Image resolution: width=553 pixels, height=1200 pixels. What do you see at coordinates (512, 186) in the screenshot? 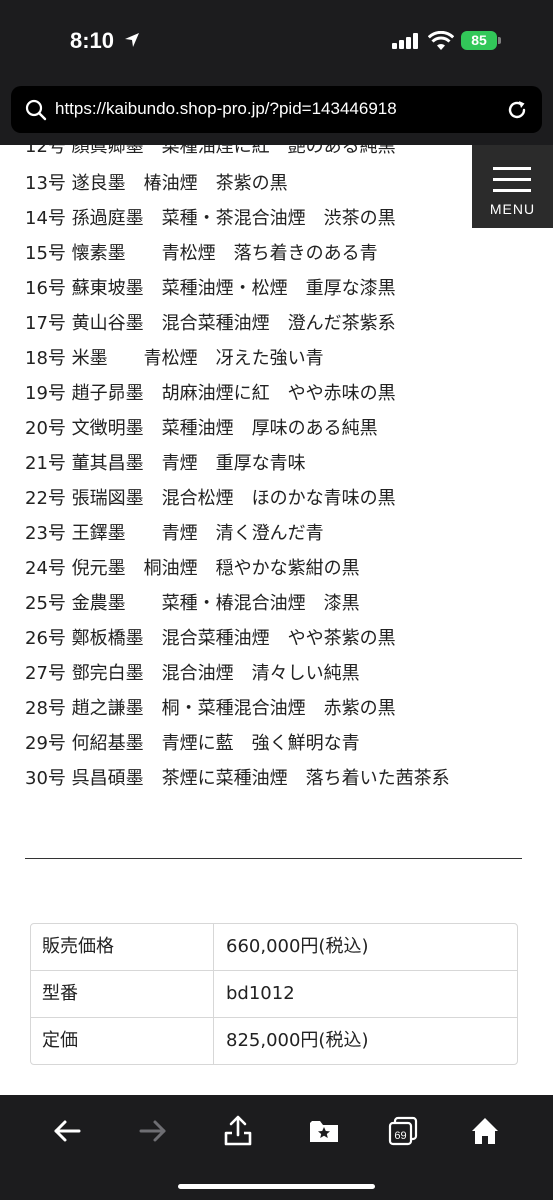
I see `menu-button: MENU` at bounding box center [512, 186].